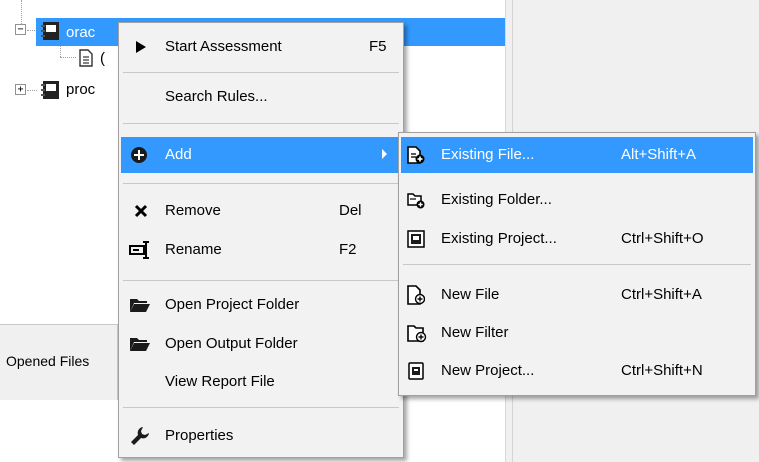 This screenshot has width=759, height=462. Describe the element at coordinates (80, 32) in the screenshot. I see `tree-item-label: orac` at that location.